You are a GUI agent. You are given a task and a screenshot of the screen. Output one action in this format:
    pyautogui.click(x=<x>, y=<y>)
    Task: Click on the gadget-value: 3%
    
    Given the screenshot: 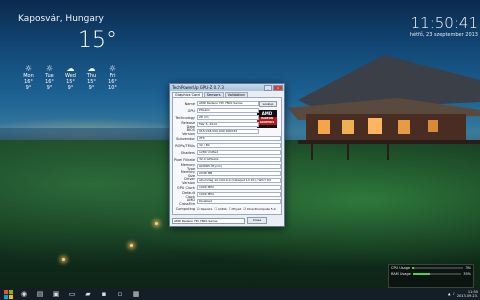 What is the action you would take?
    pyautogui.click(x=468, y=268)
    